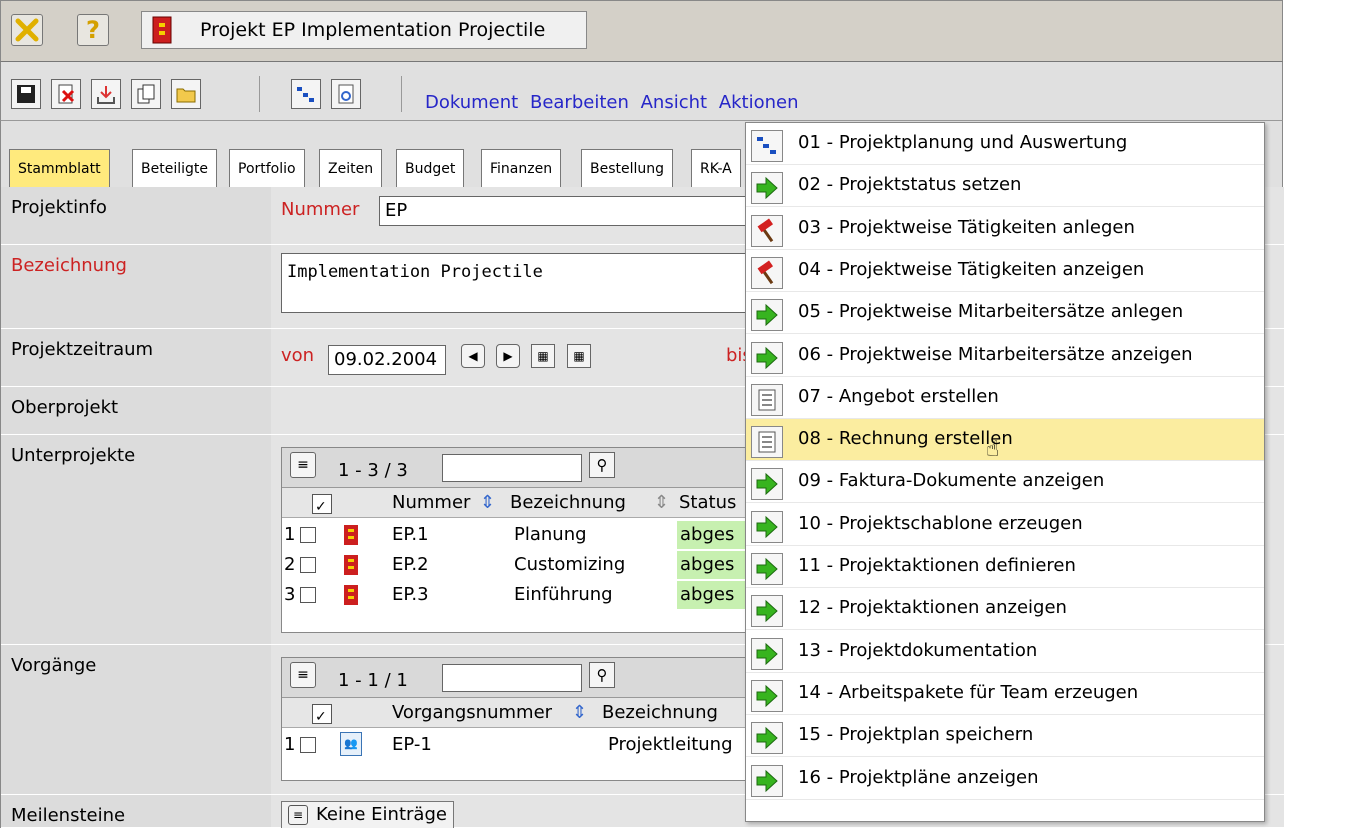  I want to click on tray-icon, so click(106, 95).